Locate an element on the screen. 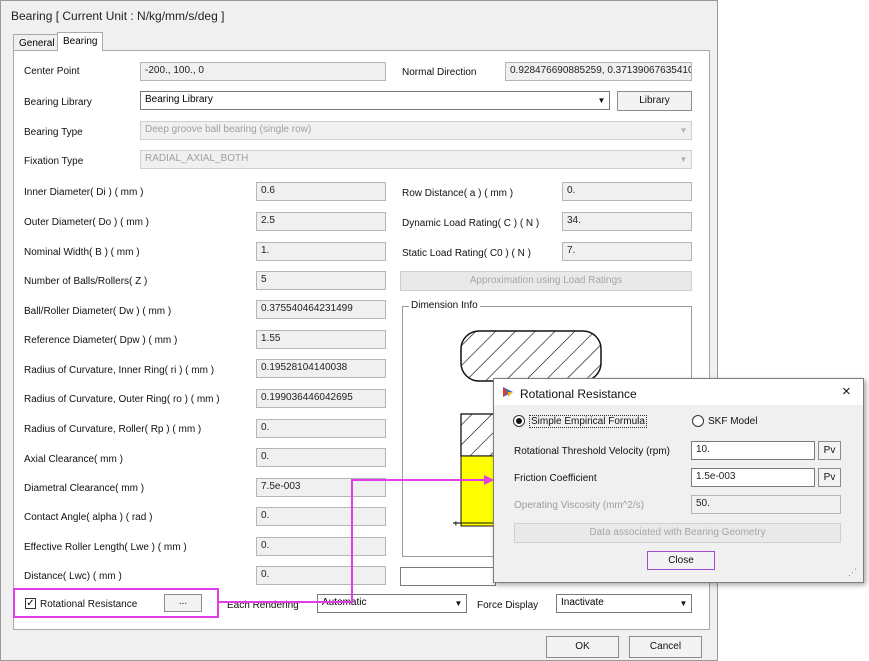 This screenshot has width=869, height=661. popup-close-button: Close is located at coordinates (681, 560).